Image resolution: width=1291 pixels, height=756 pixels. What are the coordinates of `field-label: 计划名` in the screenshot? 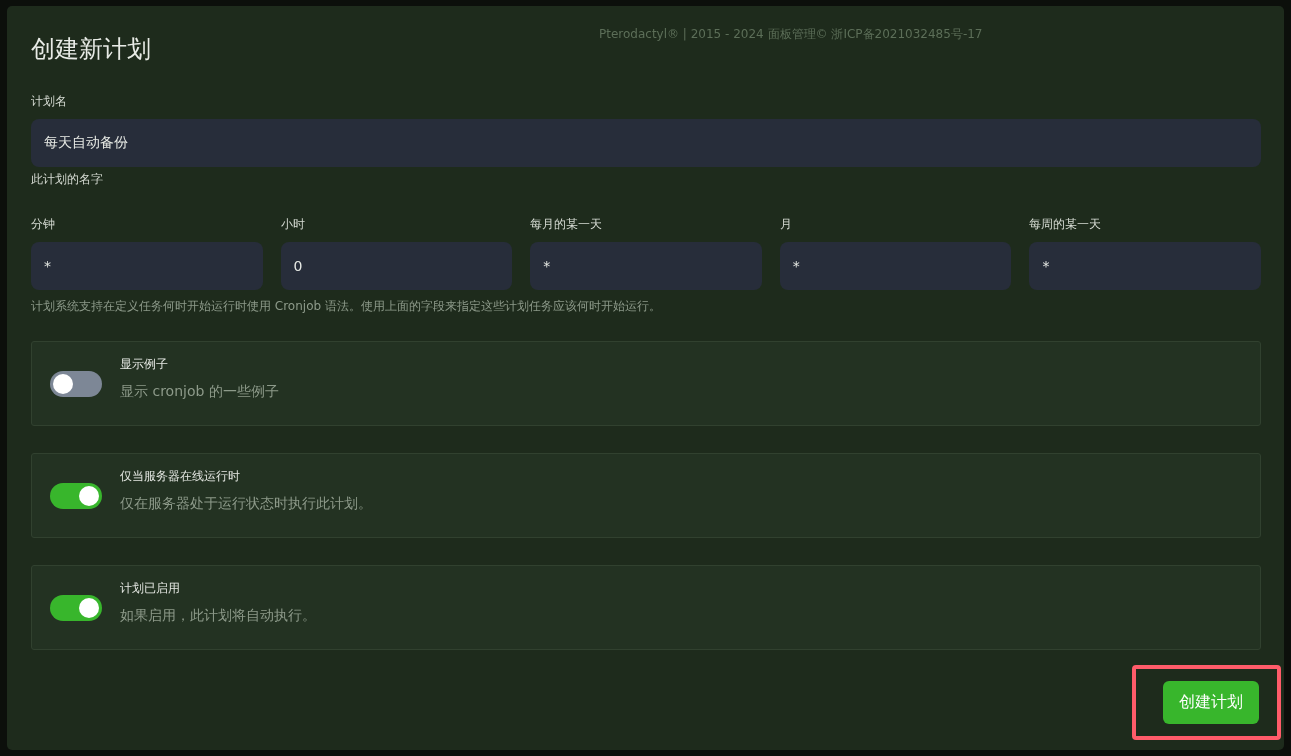 It's located at (49, 101).